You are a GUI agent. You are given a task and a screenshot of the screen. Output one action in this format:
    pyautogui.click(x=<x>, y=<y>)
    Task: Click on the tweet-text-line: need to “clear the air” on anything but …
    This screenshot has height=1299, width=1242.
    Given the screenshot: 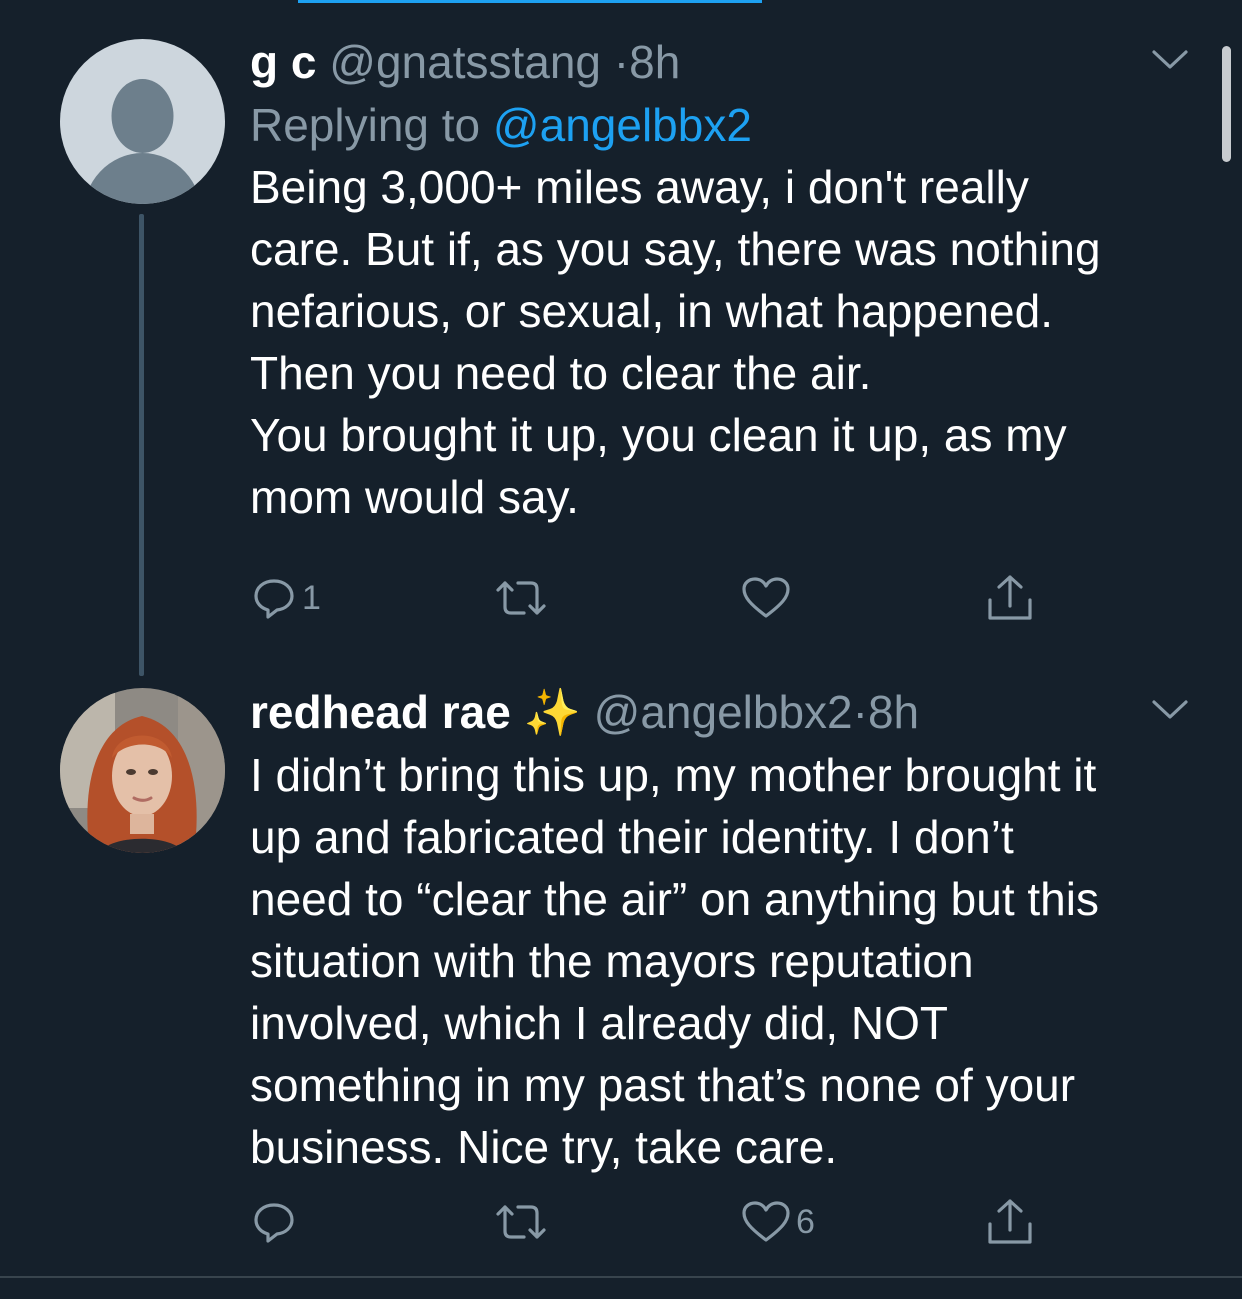 What is the action you would take?
    pyautogui.click(x=674, y=899)
    